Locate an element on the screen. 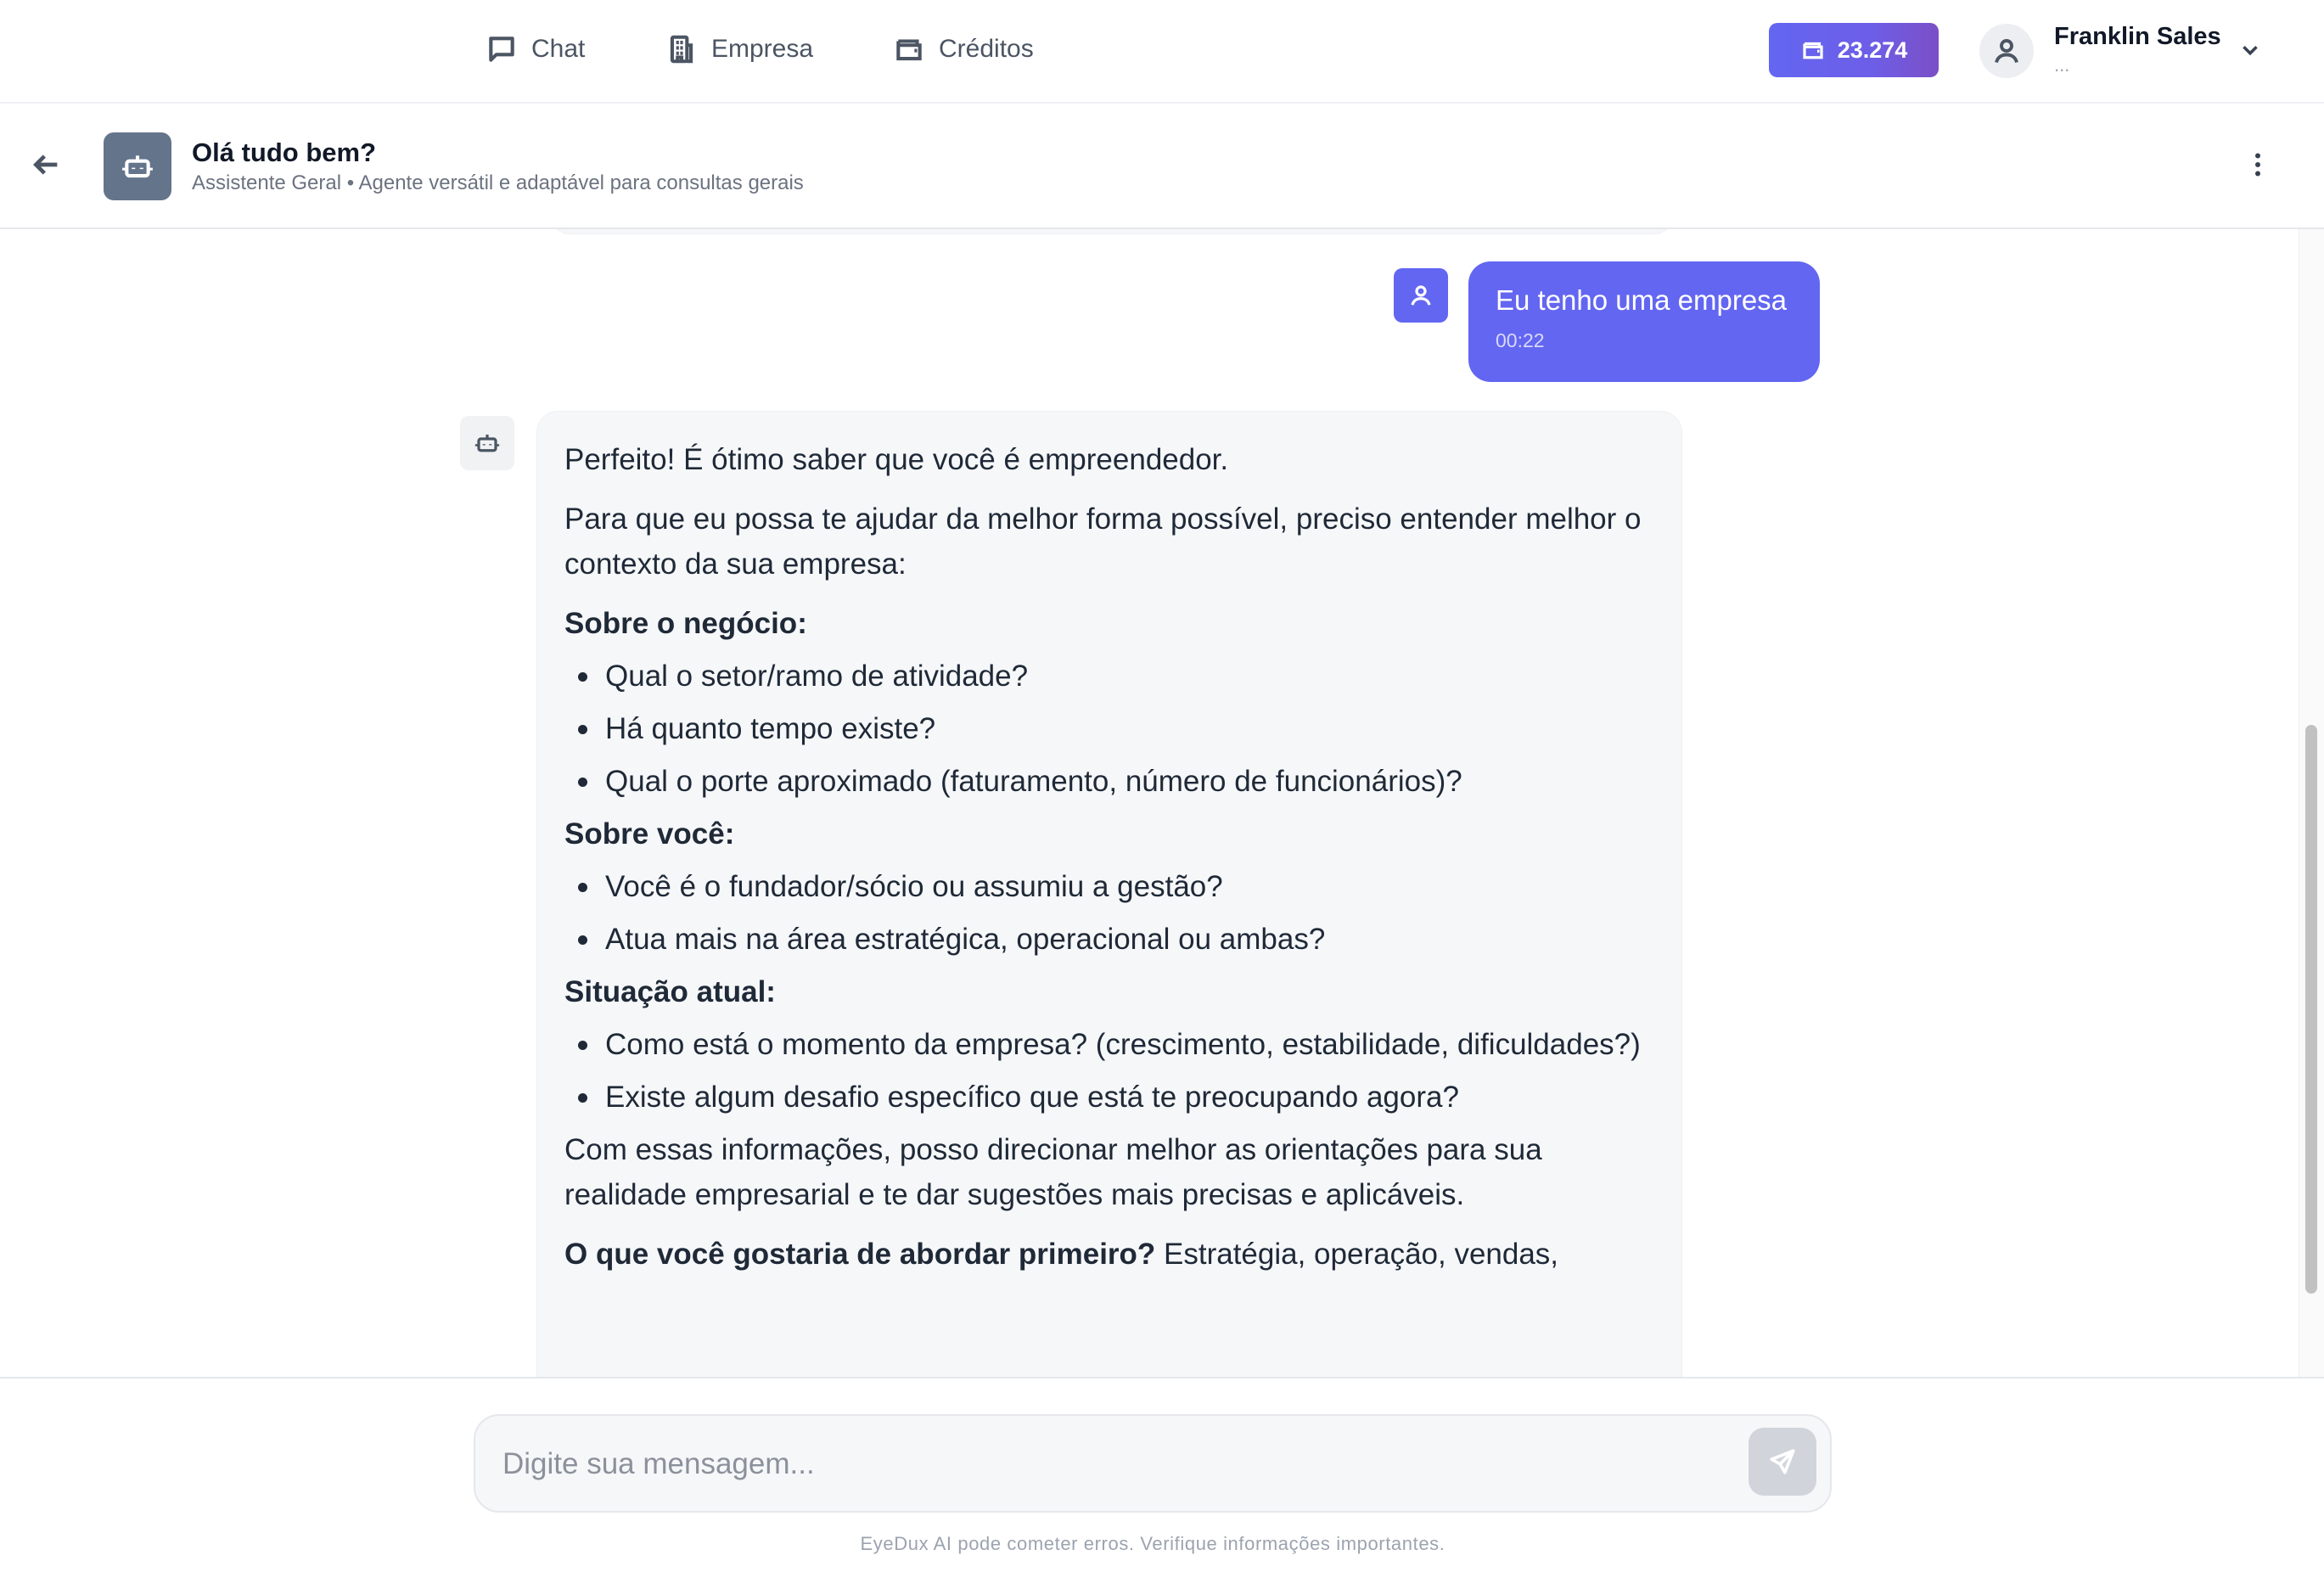 Image resolution: width=2324 pixels, height=1589 pixels. bot-message-avatar is located at coordinates (487, 443).